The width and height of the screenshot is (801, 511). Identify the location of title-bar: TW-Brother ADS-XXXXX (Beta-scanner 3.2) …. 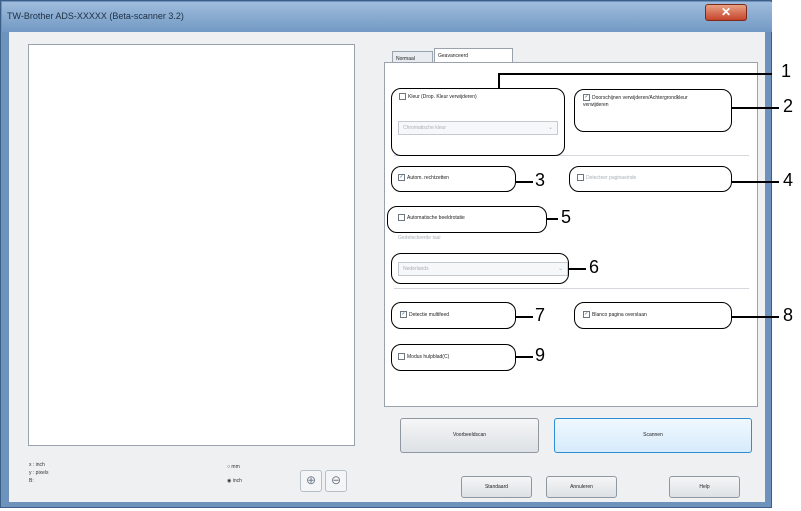
(387, 17).